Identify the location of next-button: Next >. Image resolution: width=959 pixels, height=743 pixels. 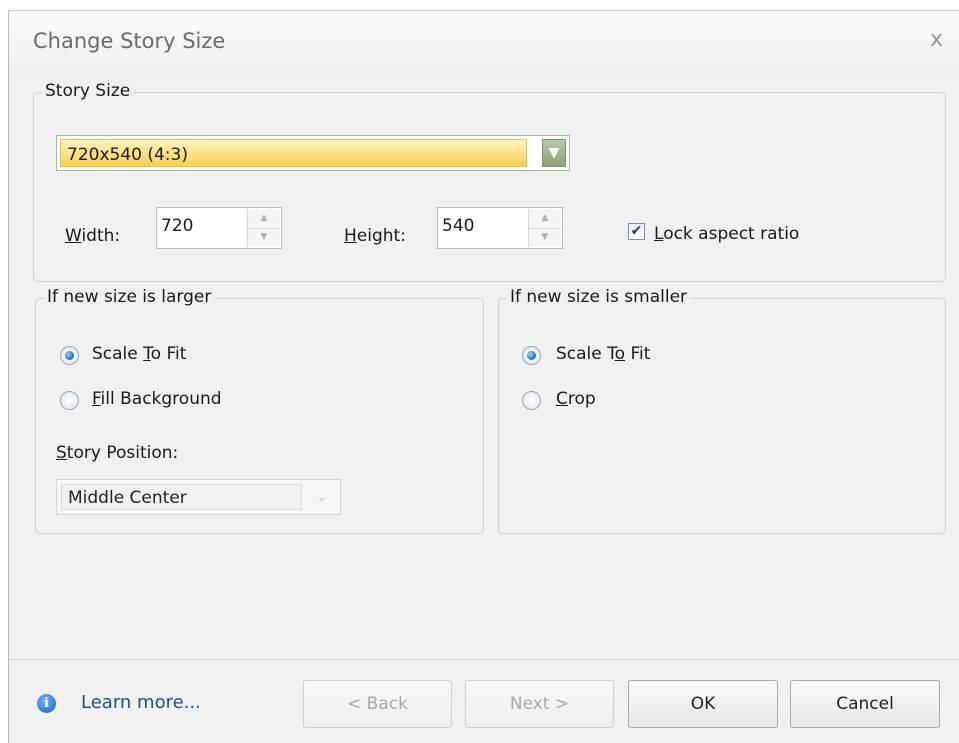
(539, 704).